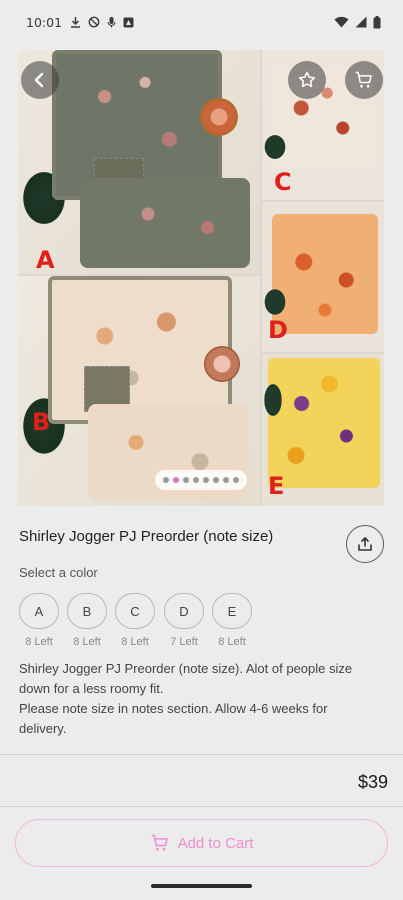  I want to click on color-option-c: C, so click(135, 611).